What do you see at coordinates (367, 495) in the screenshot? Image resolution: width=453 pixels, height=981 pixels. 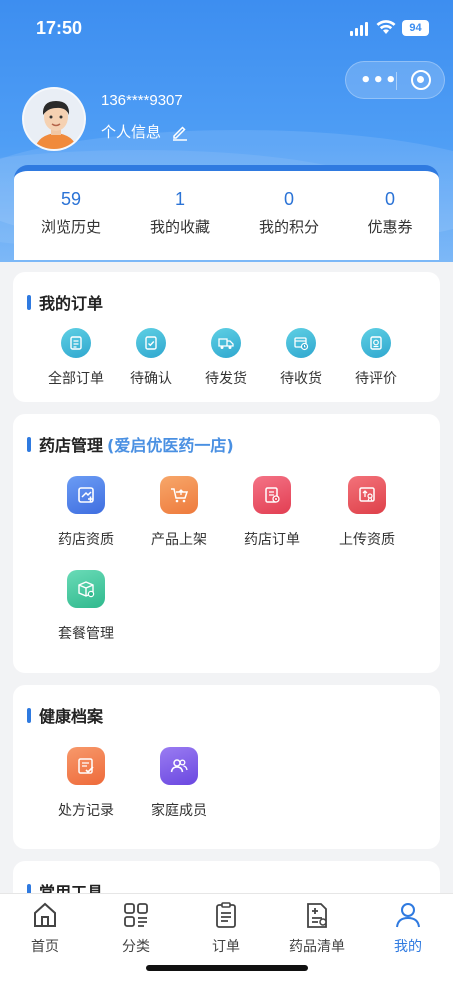 I see `upload-certificate-icon` at bounding box center [367, 495].